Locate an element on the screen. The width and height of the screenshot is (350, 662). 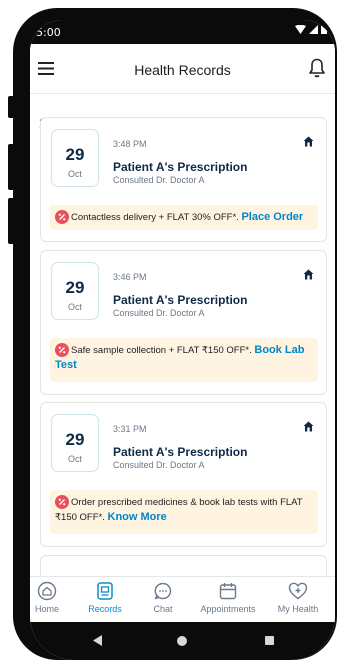
calendar-icon is located at coordinates (228, 591).